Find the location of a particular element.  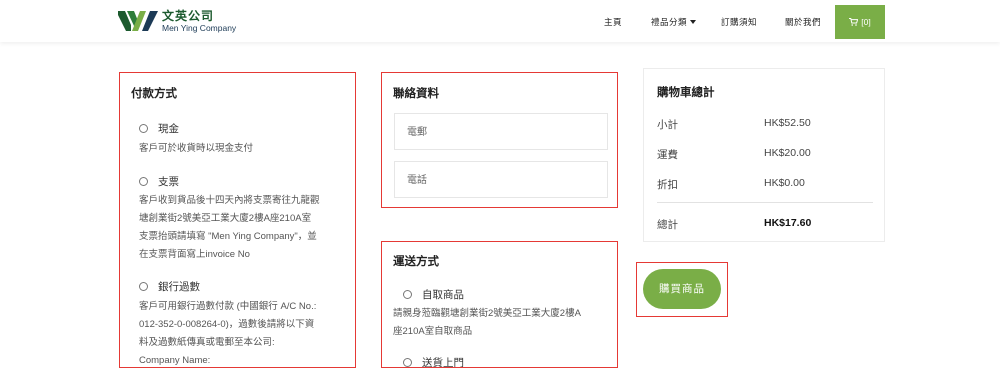

delivery-label: 送貨上門 is located at coordinates (443, 362).